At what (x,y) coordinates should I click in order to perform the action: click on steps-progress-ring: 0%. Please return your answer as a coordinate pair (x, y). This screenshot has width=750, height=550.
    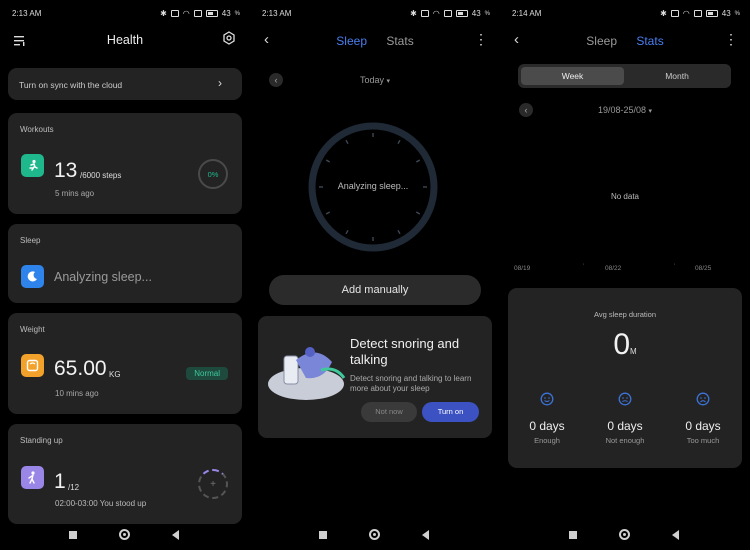
    Looking at the image, I should click on (213, 174).